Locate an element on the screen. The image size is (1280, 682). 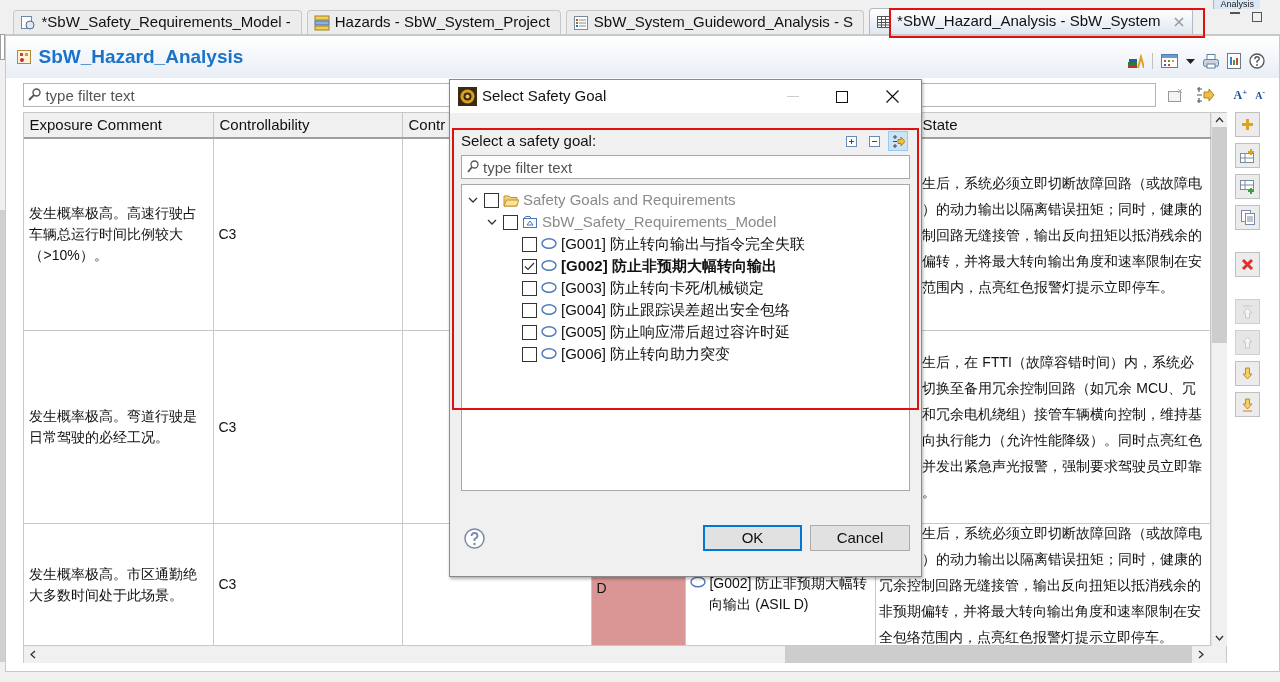
move-down-button is located at coordinates (1248, 373).